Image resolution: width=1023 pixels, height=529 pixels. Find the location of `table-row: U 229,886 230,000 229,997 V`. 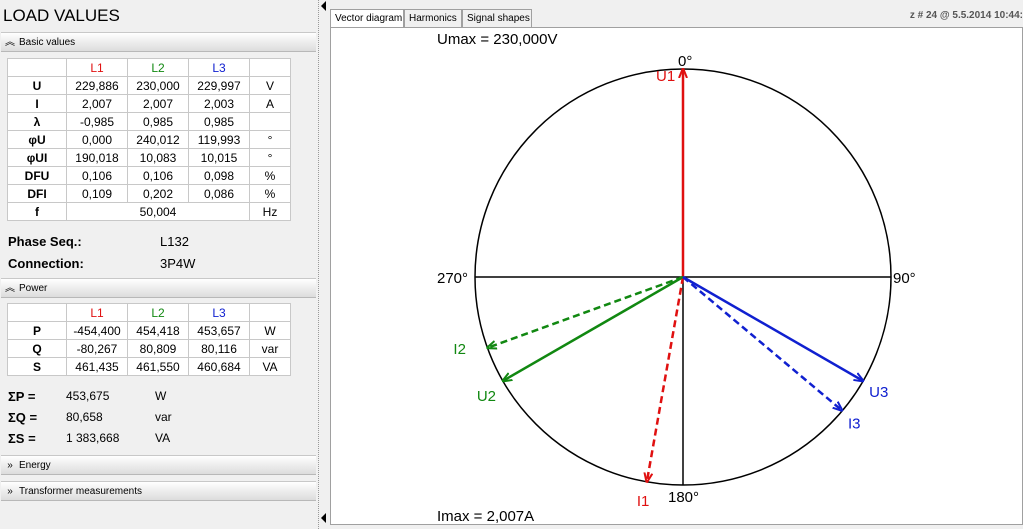

table-row: U 229,886 230,000 229,997 V is located at coordinates (149, 85).